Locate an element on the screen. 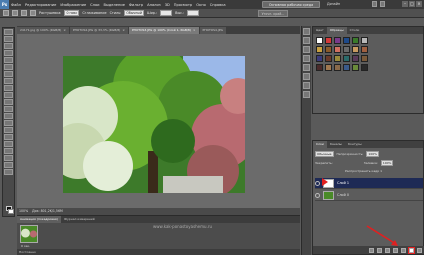  menu-analysis: Анализ is located at coordinates (154, 5).